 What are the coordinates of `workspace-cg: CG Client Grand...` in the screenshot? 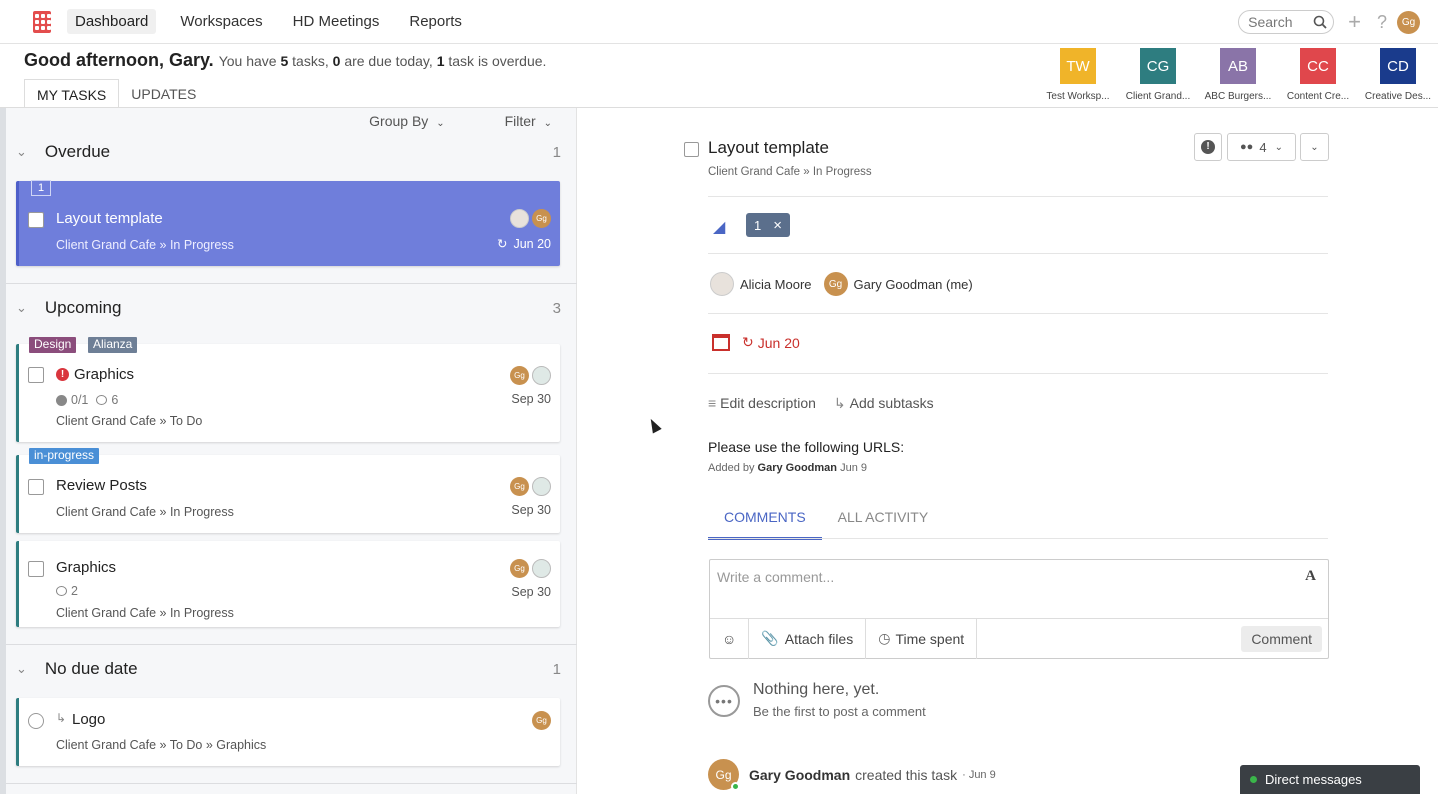 It's located at (1158, 75).